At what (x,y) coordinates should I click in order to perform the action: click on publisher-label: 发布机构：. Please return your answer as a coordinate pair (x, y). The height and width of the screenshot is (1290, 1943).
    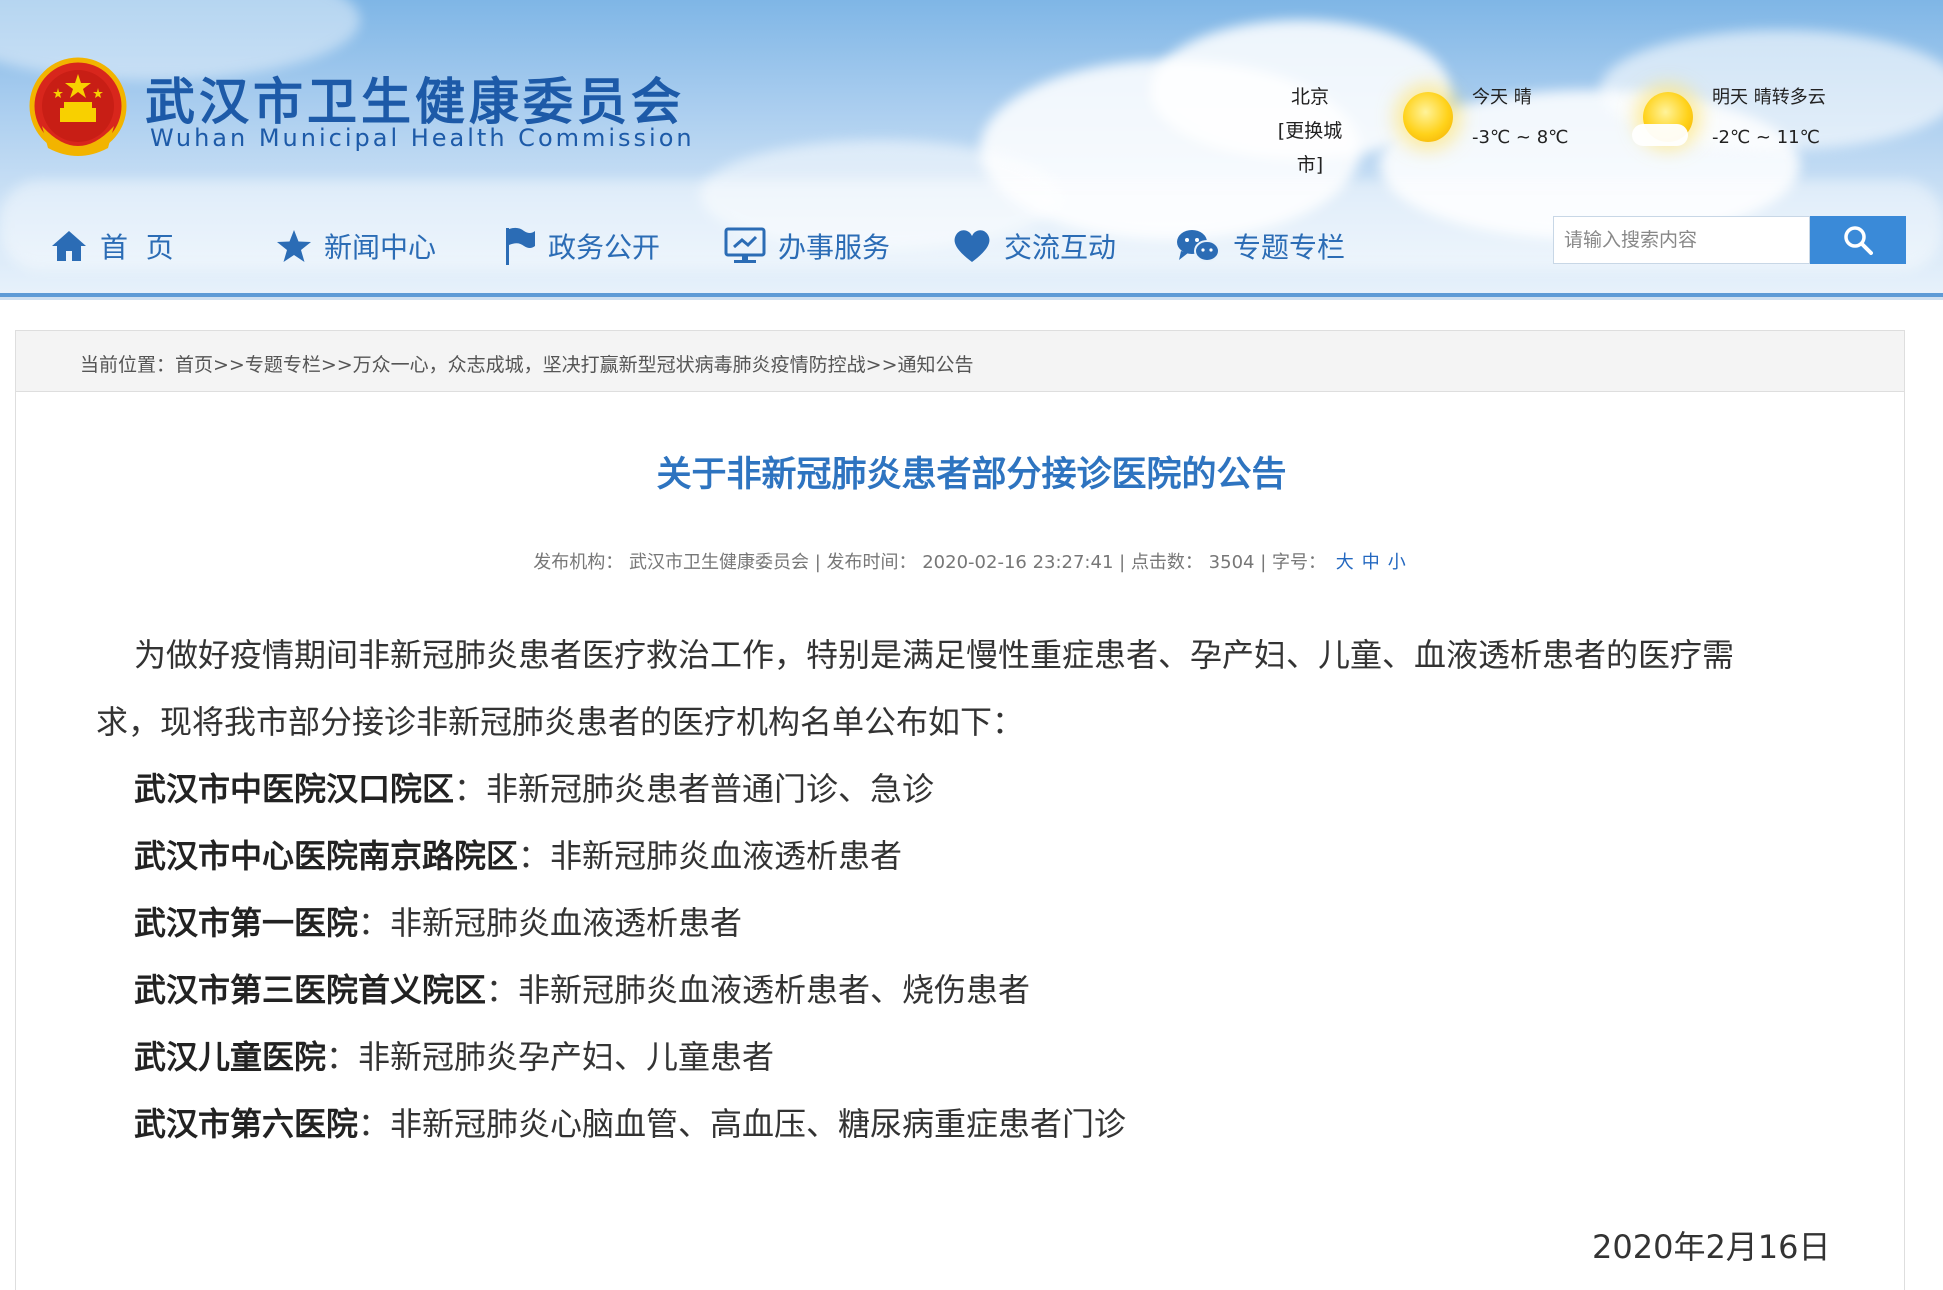
    Looking at the image, I should click on (578, 562).